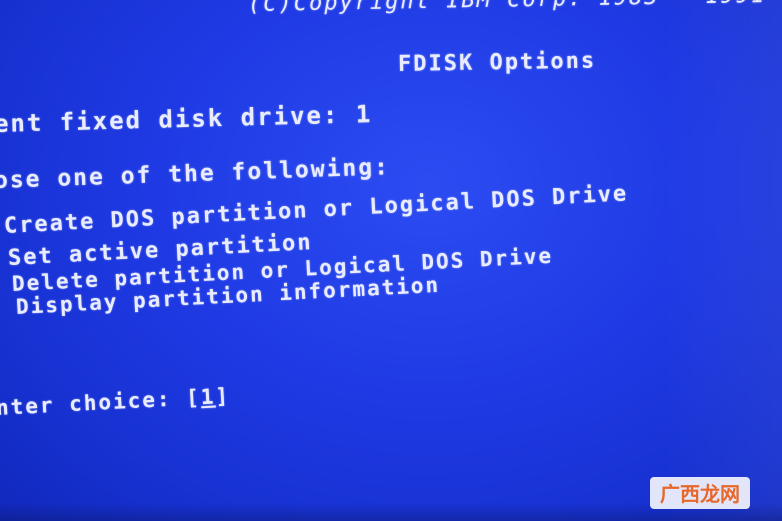  I want to click on choice-value: 1, so click(208, 397).